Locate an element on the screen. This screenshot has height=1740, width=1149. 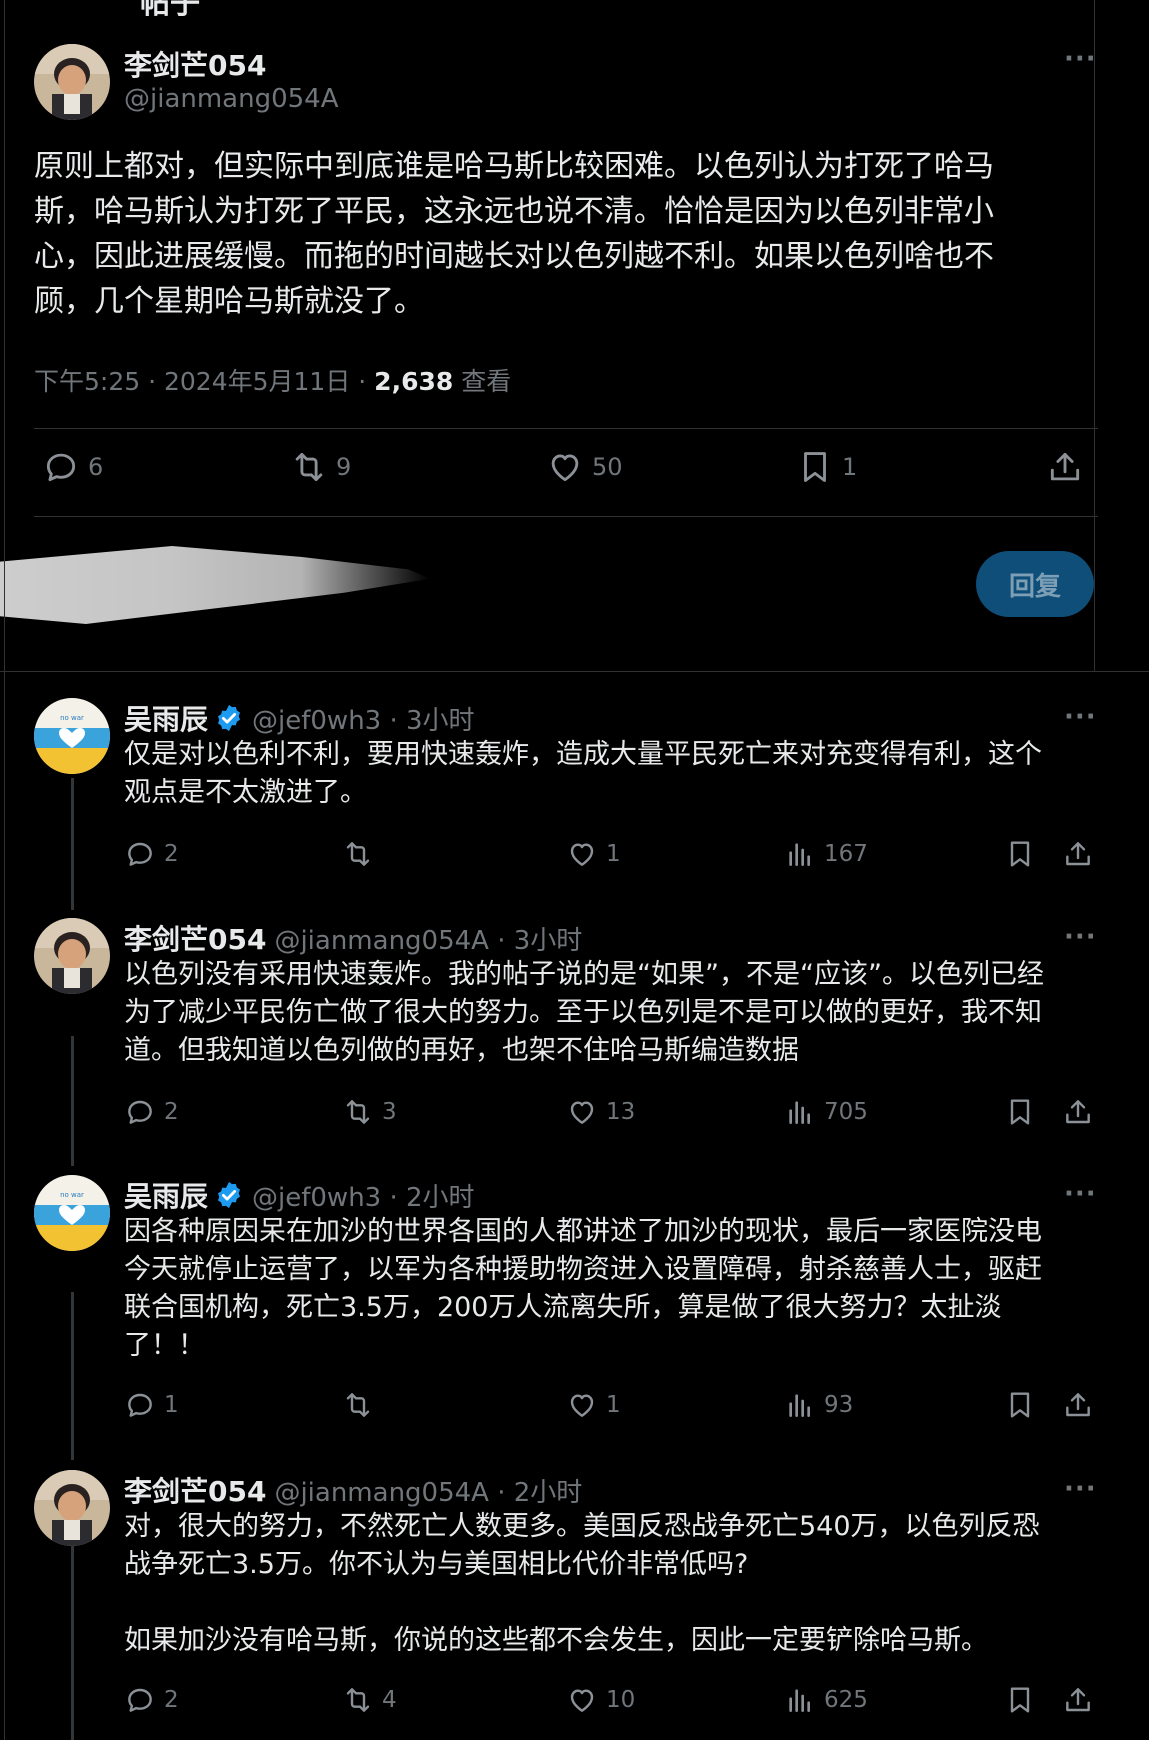
retweet-action: 3 is located at coordinates (369, 1112).